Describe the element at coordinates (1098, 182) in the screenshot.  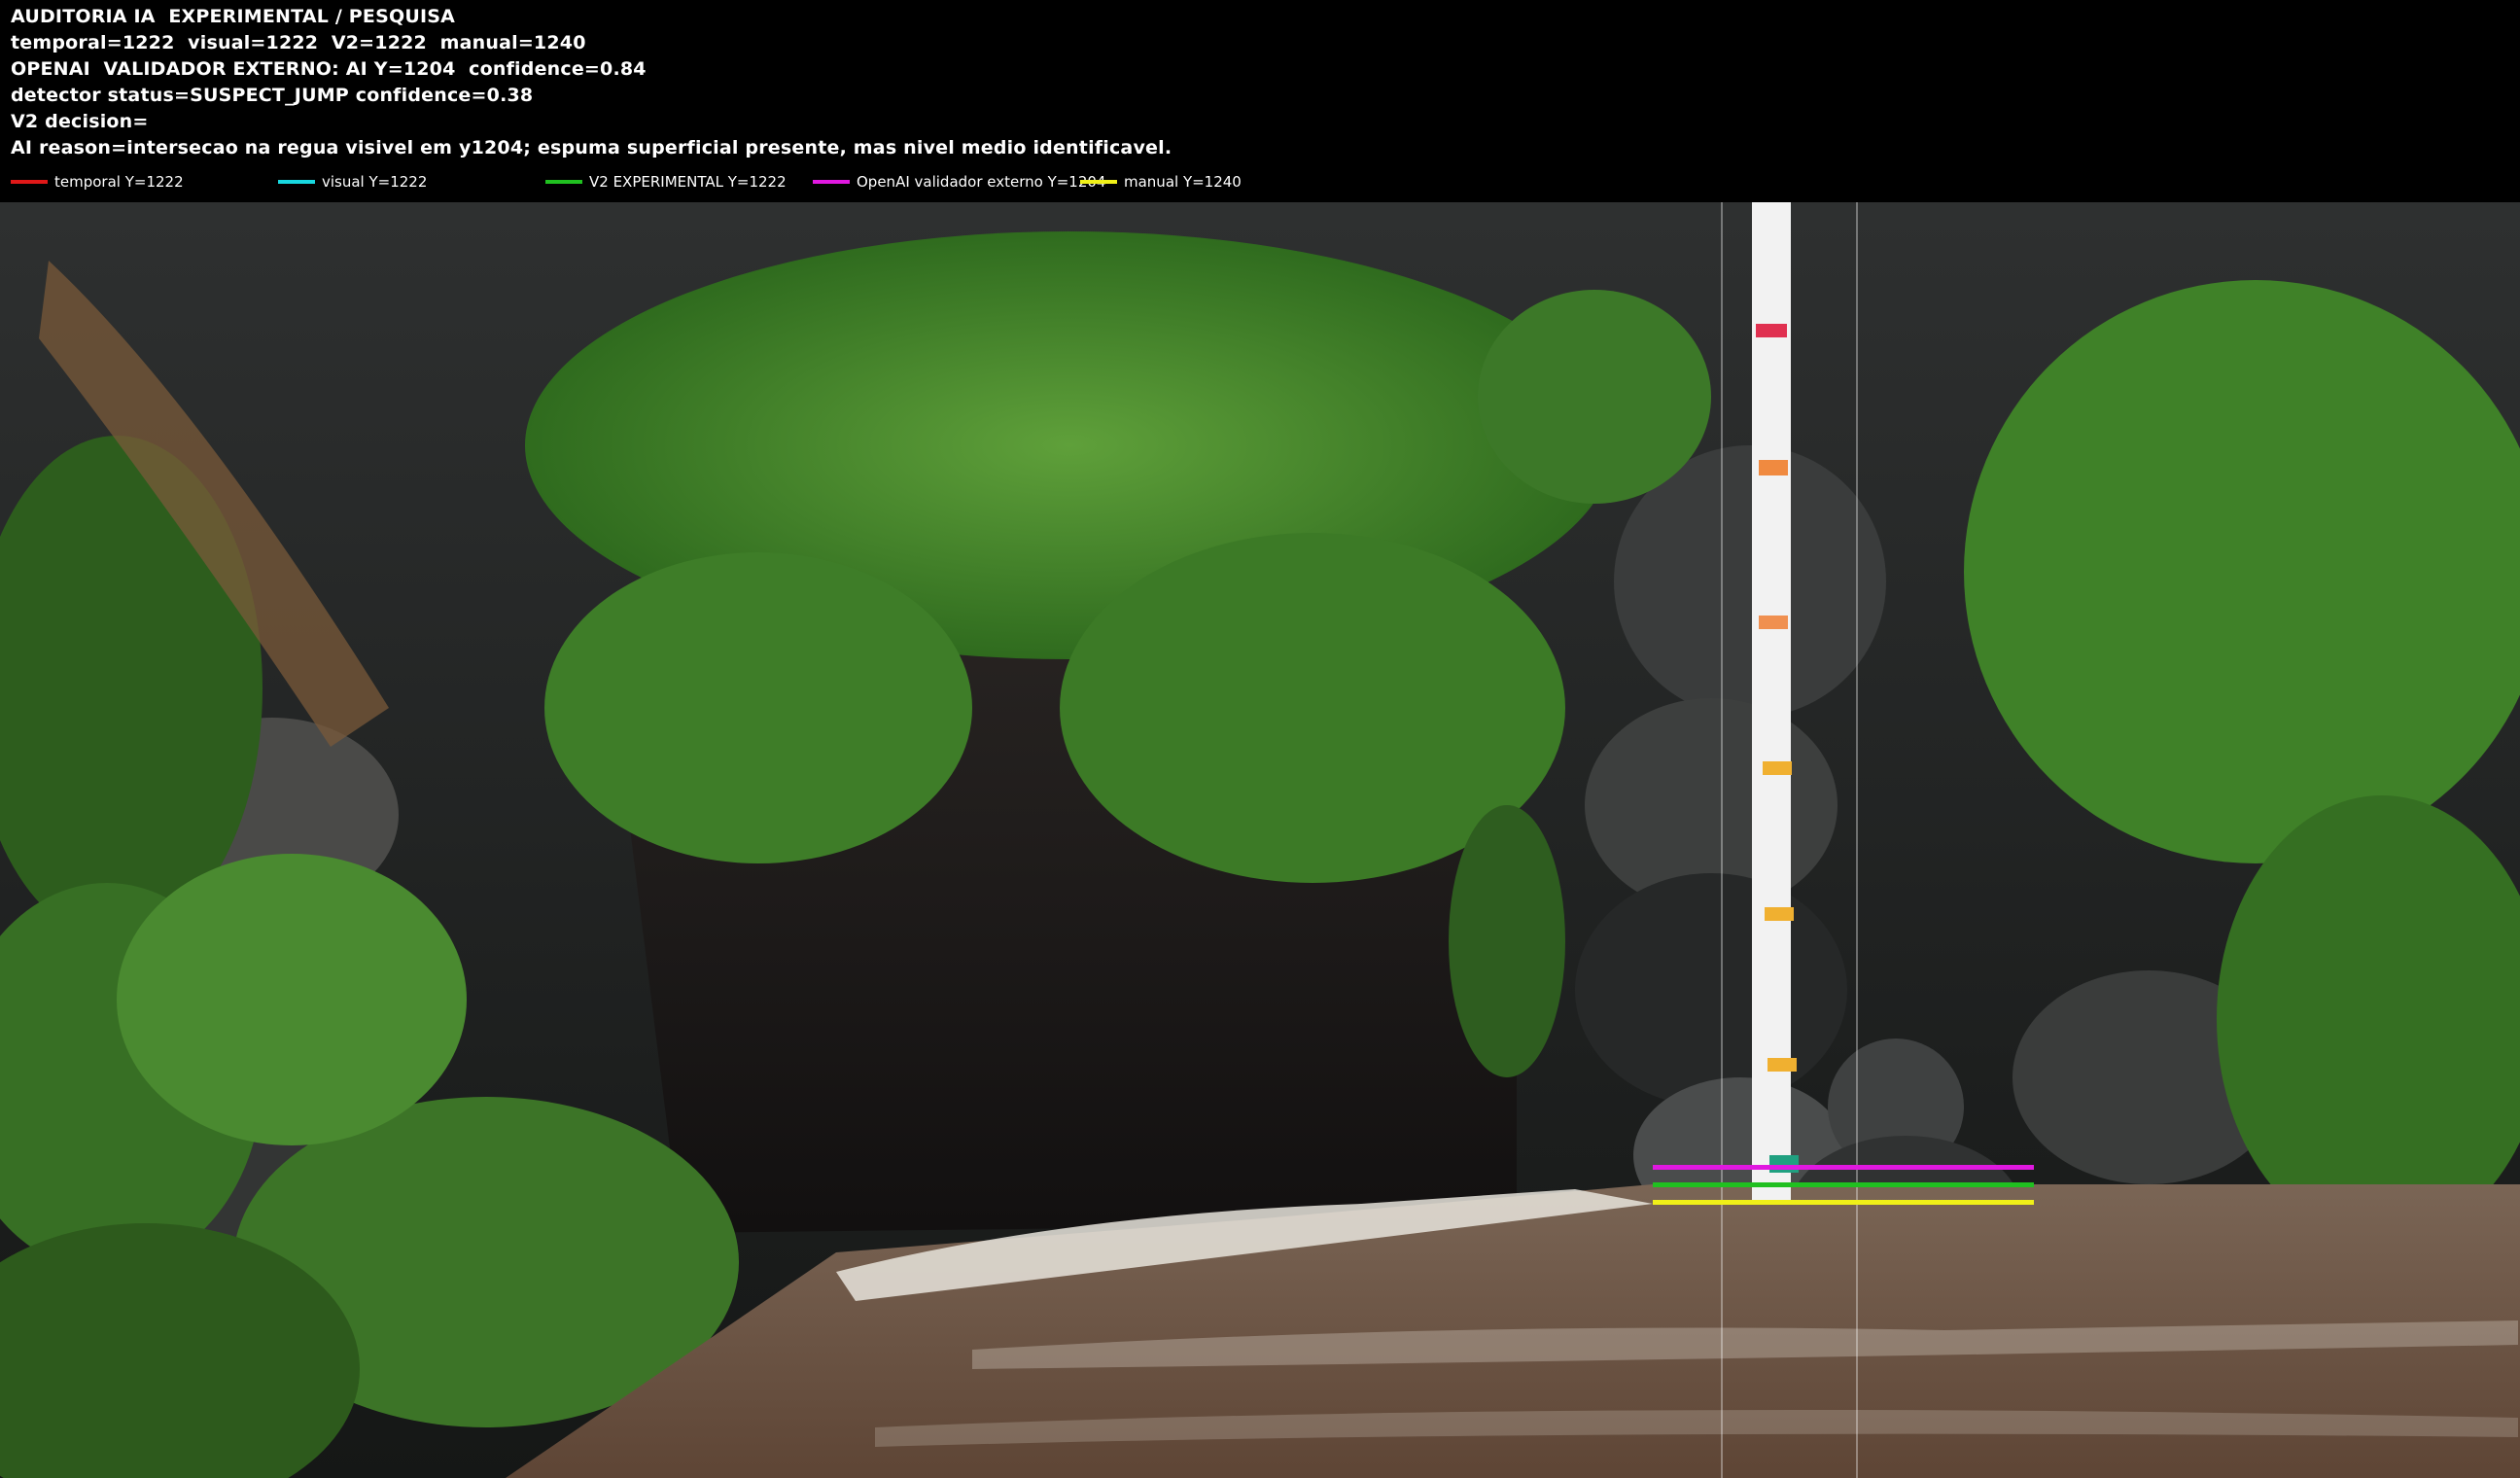
I see `legend-swatch-manual` at that location.